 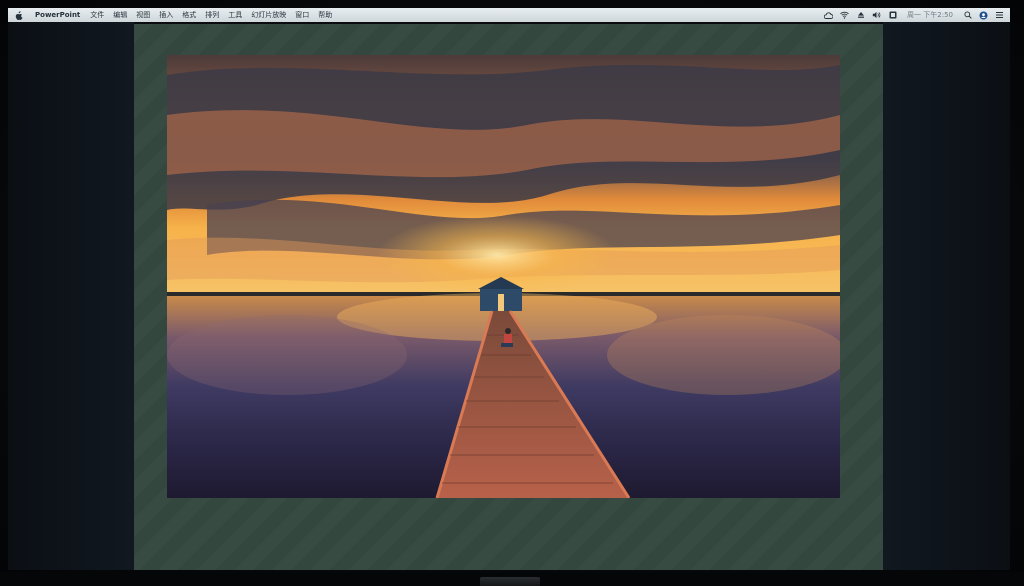 What do you see at coordinates (97, 15) in the screenshot?
I see `menu-file: 文件` at bounding box center [97, 15].